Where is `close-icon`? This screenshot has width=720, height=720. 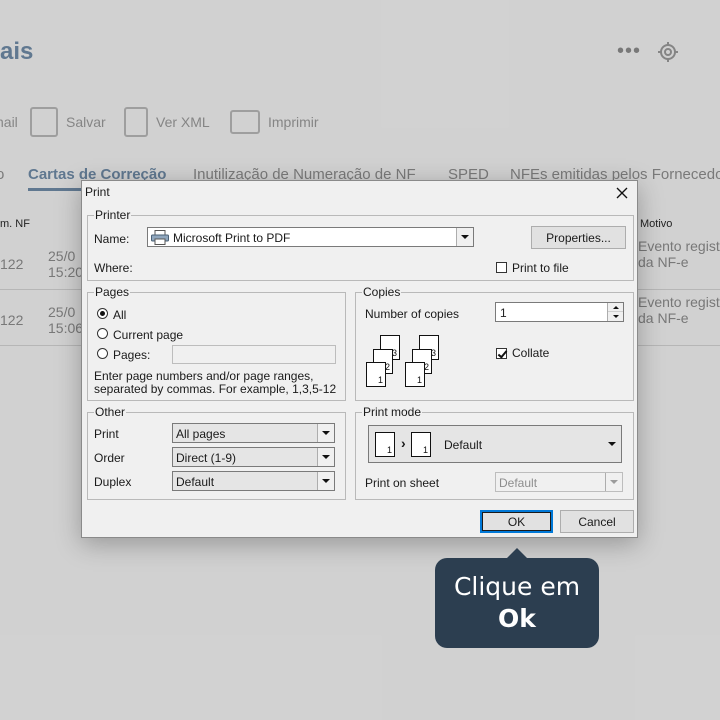 close-icon is located at coordinates (622, 193).